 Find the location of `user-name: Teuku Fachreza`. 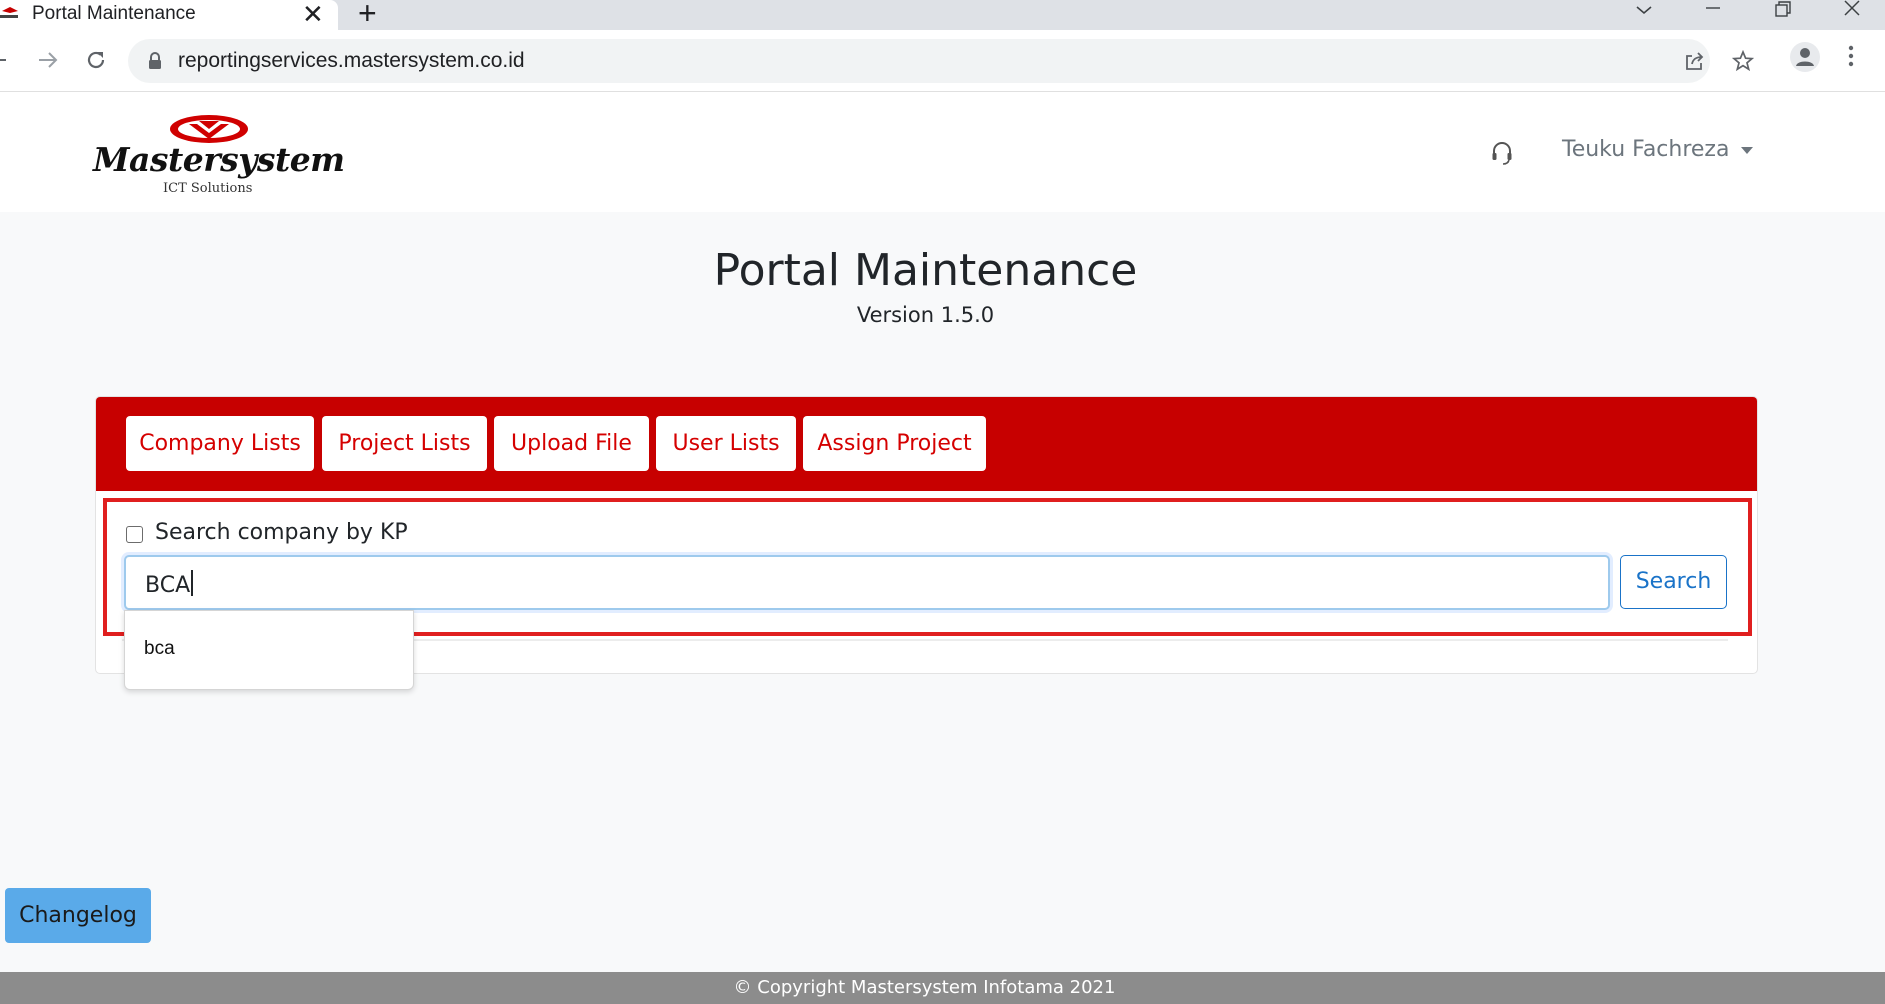

user-name: Teuku Fachreza is located at coordinates (1646, 149).